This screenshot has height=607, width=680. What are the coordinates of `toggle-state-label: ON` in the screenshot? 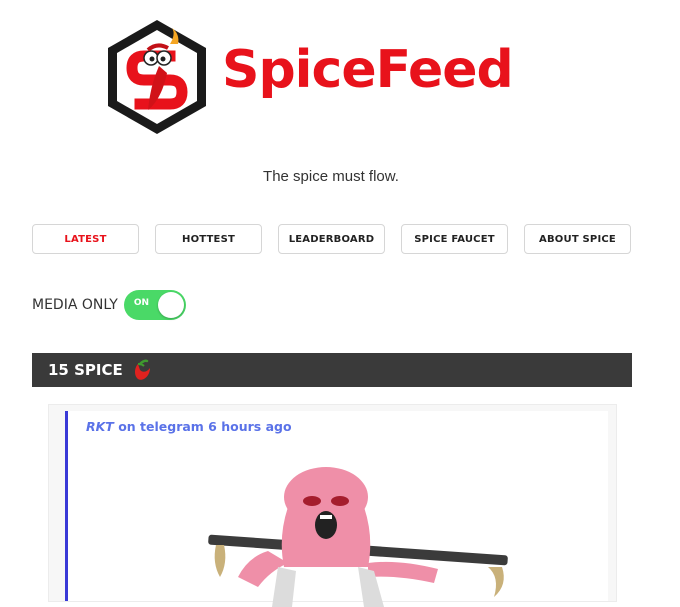 It's located at (141, 303).